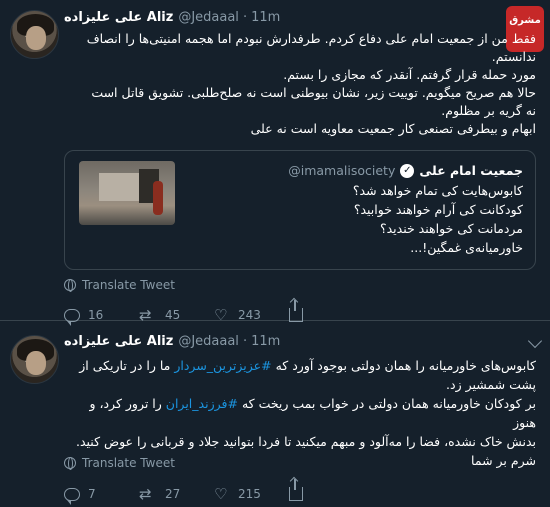 Image resolution: width=550 pixels, height=507 pixels. I want to click on hashtag-link: #فرزند_ایران, so click(202, 403).